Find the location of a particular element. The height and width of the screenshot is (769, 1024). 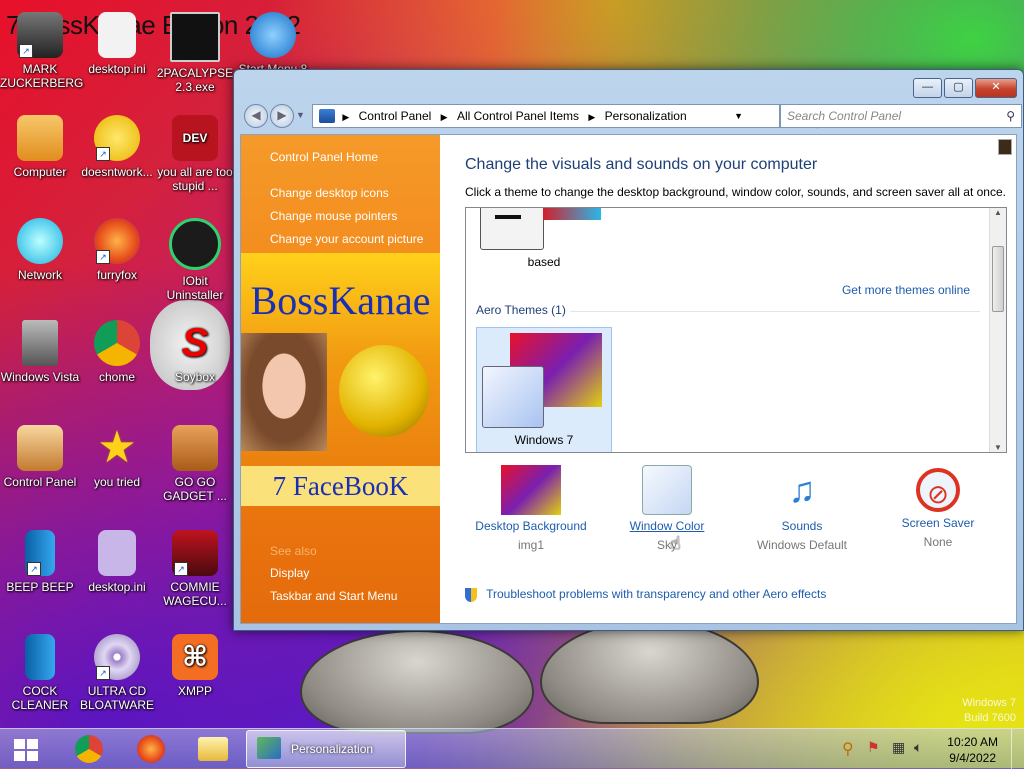

forward-button: ▶ is located at coordinates (282, 116).